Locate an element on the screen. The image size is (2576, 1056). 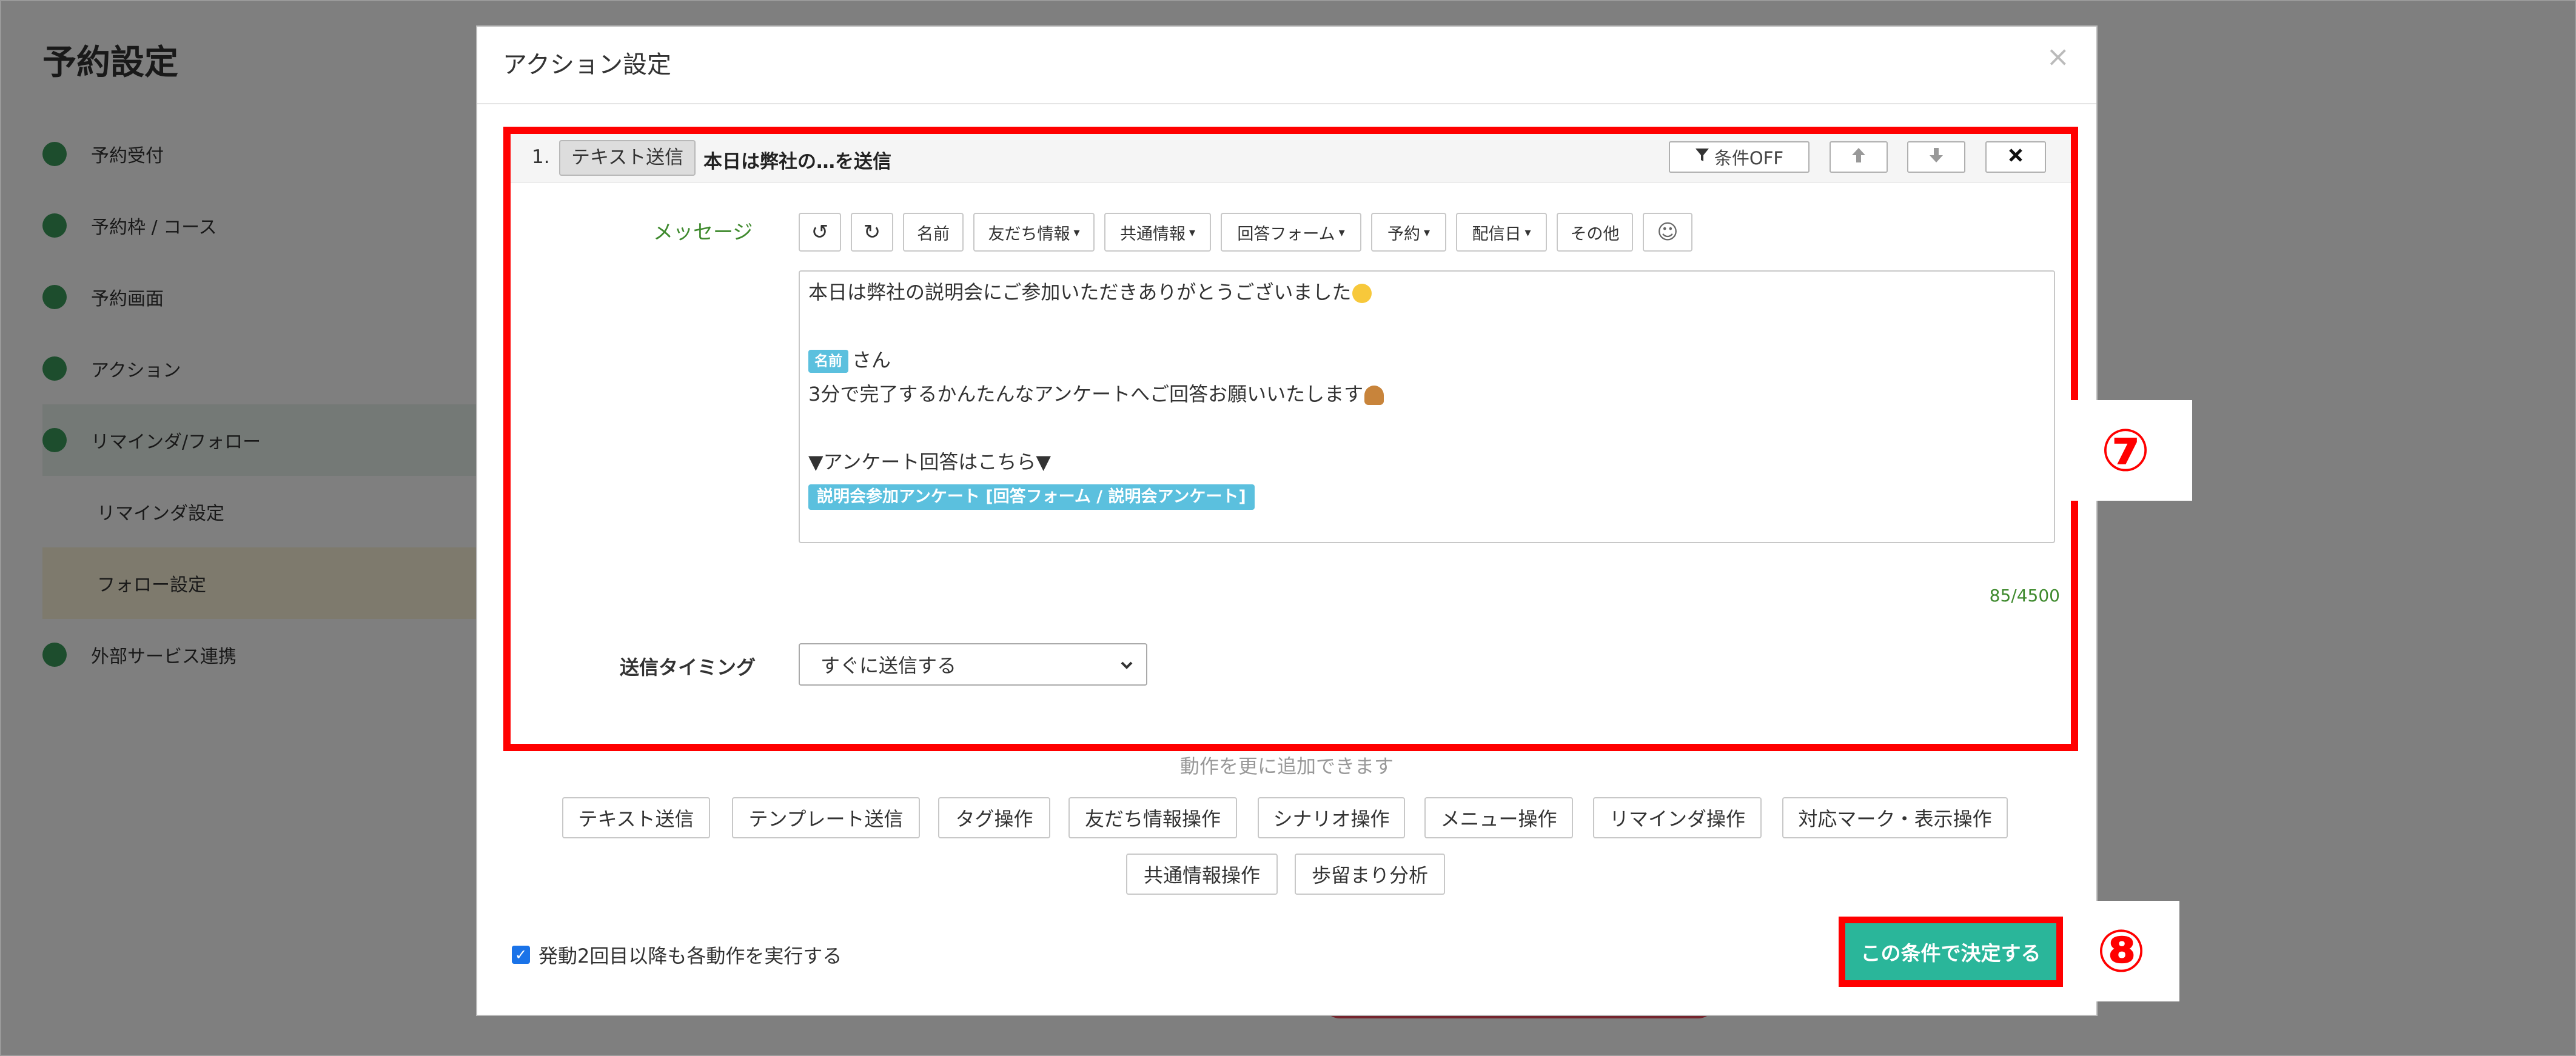
reservation-dropdown: 予約 ▾ is located at coordinates (1409, 232).